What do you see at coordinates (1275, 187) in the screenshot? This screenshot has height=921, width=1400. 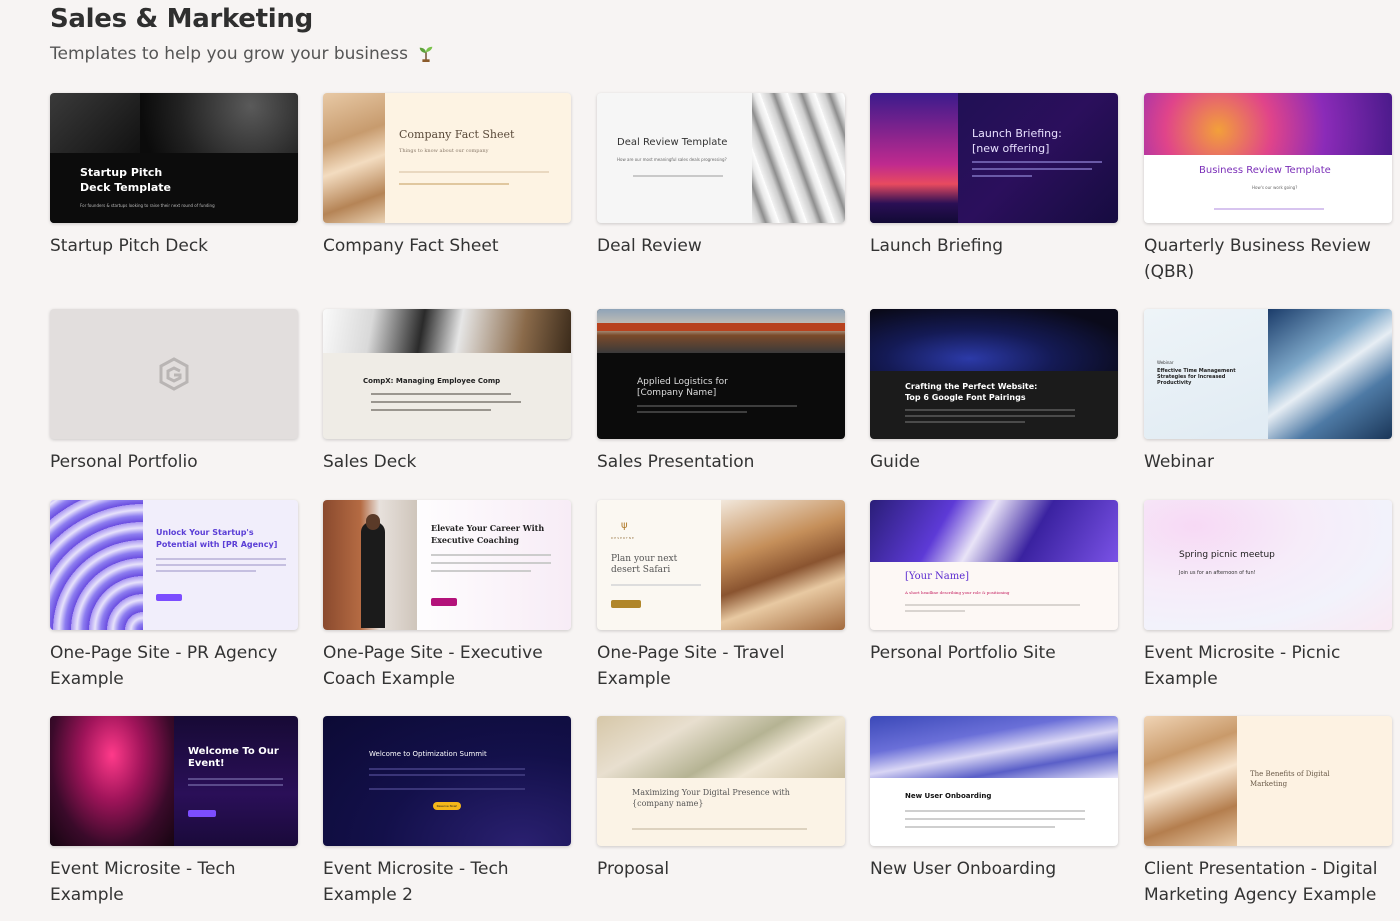 I see `thumb-subtitle: How's our work going?` at bounding box center [1275, 187].